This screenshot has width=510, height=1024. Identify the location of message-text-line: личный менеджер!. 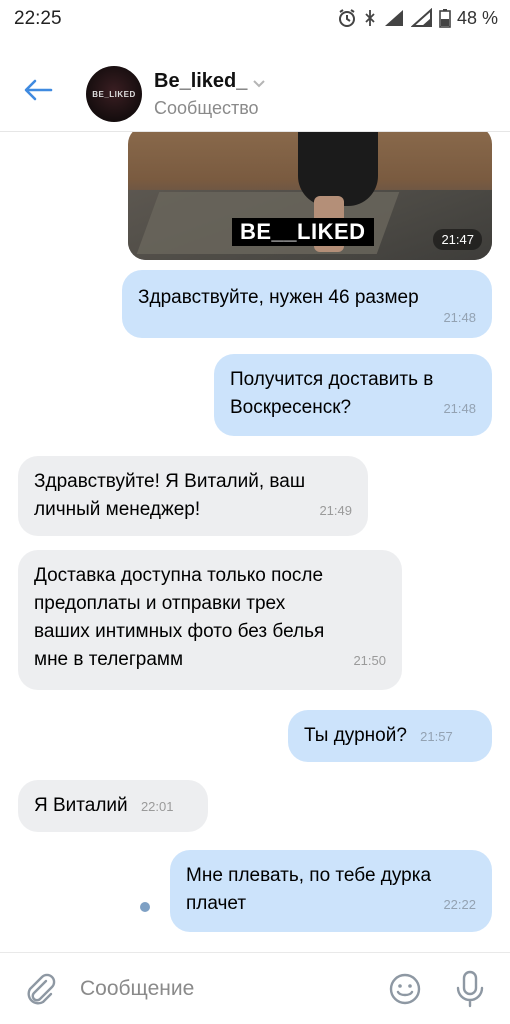
(117, 509).